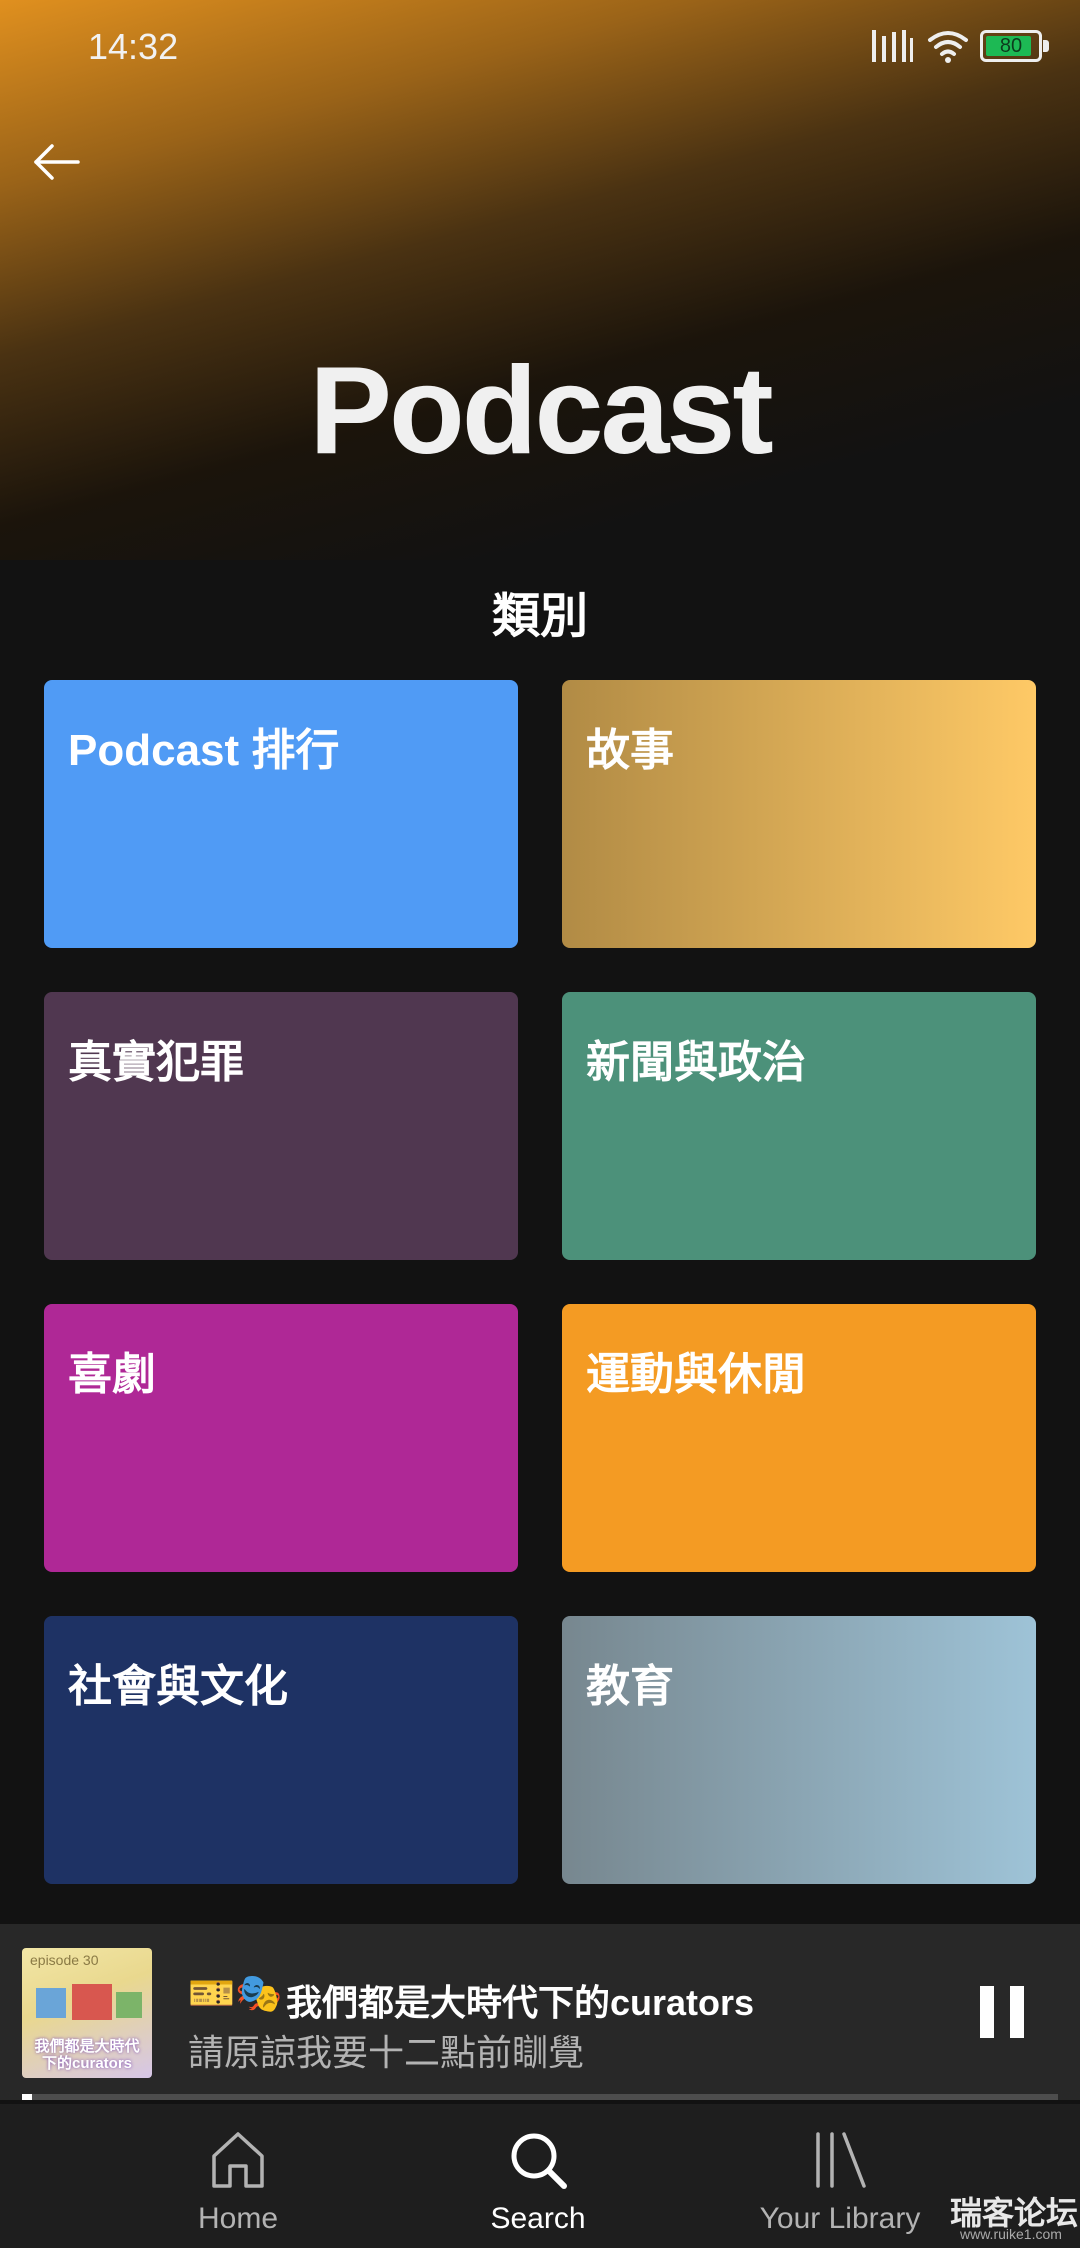  What do you see at coordinates (541, 411) in the screenshot?
I see `page-title: Podcast` at bounding box center [541, 411].